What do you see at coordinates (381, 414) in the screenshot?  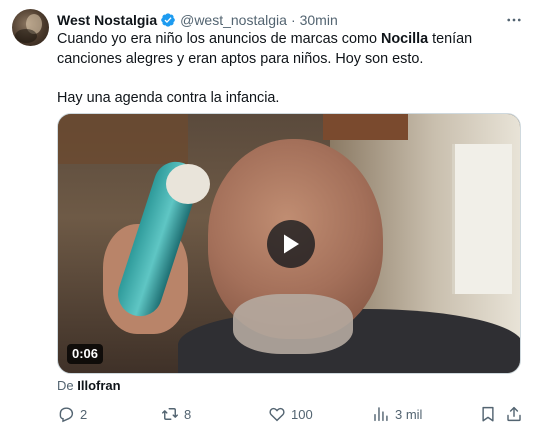 I see `views-icon` at bounding box center [381, 414].